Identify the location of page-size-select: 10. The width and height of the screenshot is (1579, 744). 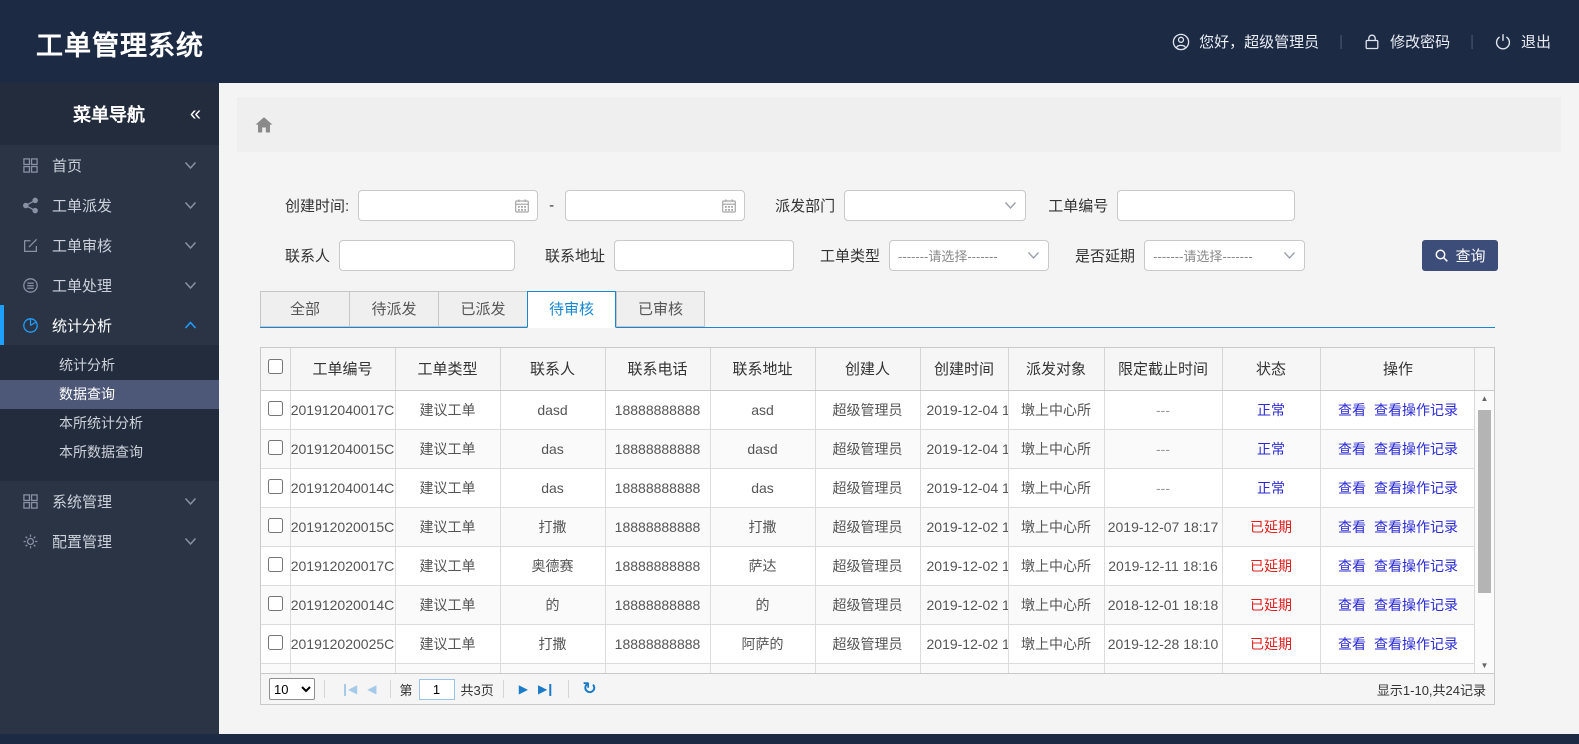
(292, 689).